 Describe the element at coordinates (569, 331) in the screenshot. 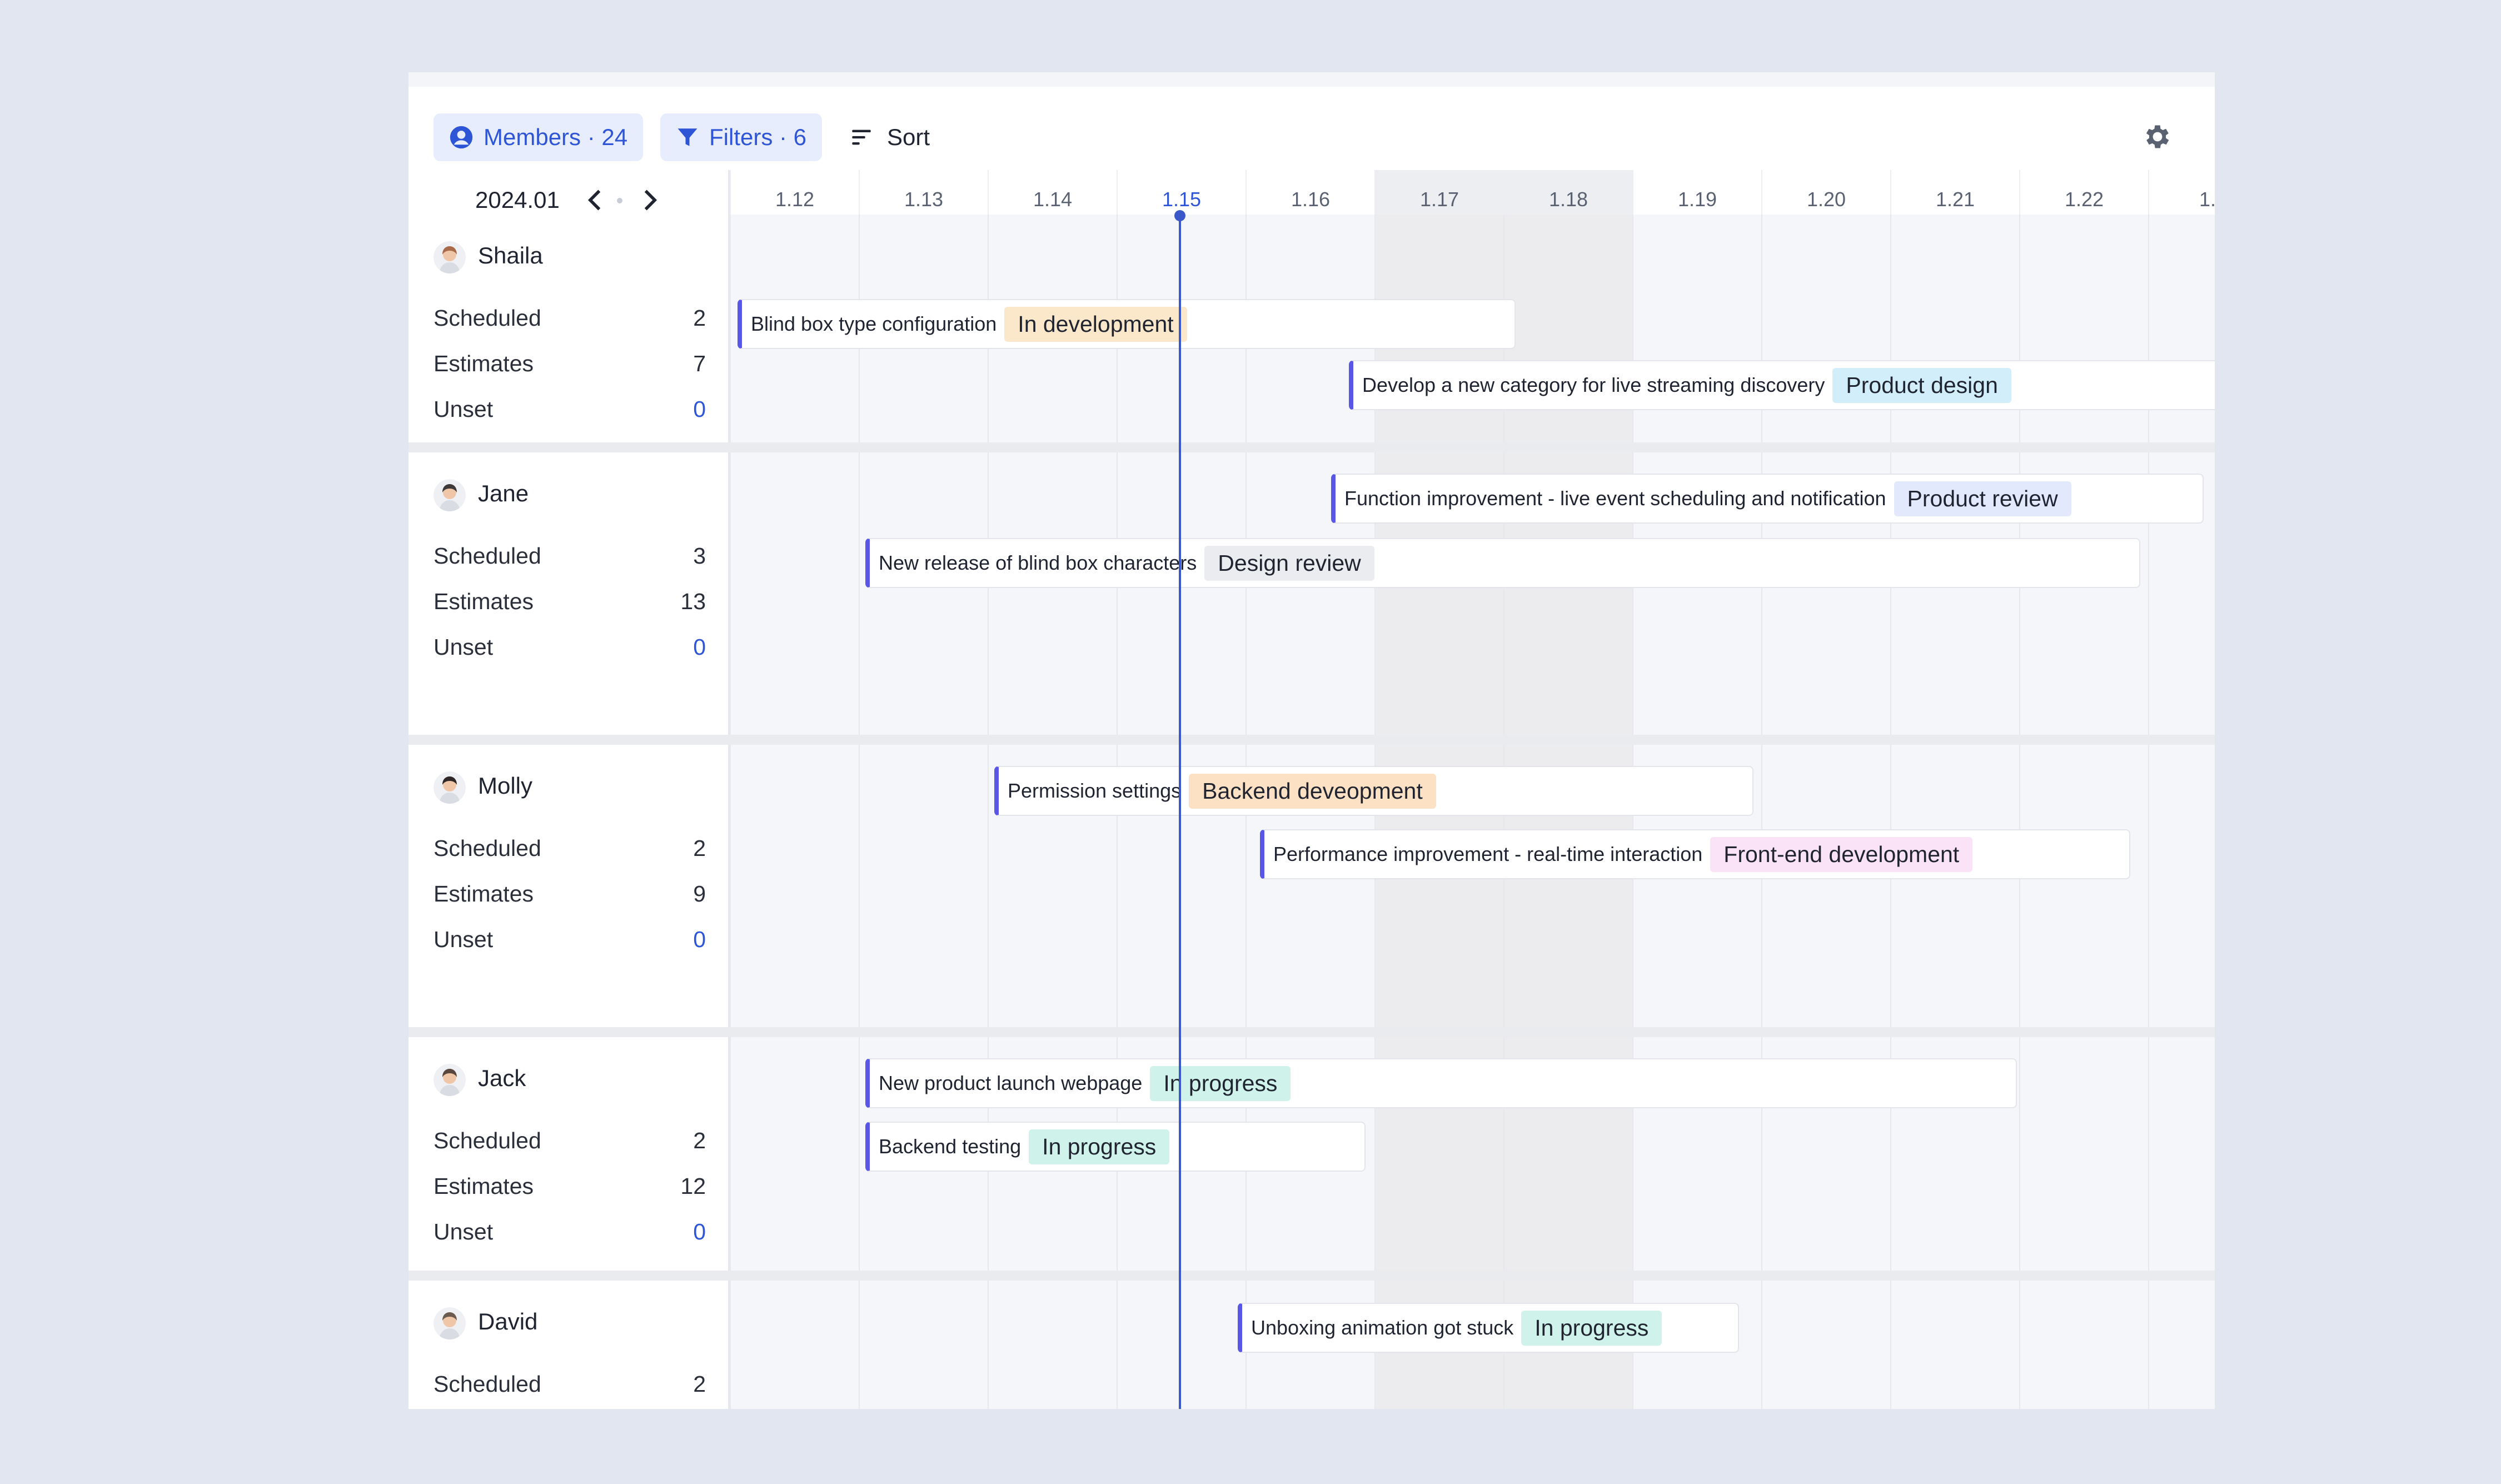

I see `member-summary: Shaila Scheduled 2 Estimates 7 Unset 0` at that location.